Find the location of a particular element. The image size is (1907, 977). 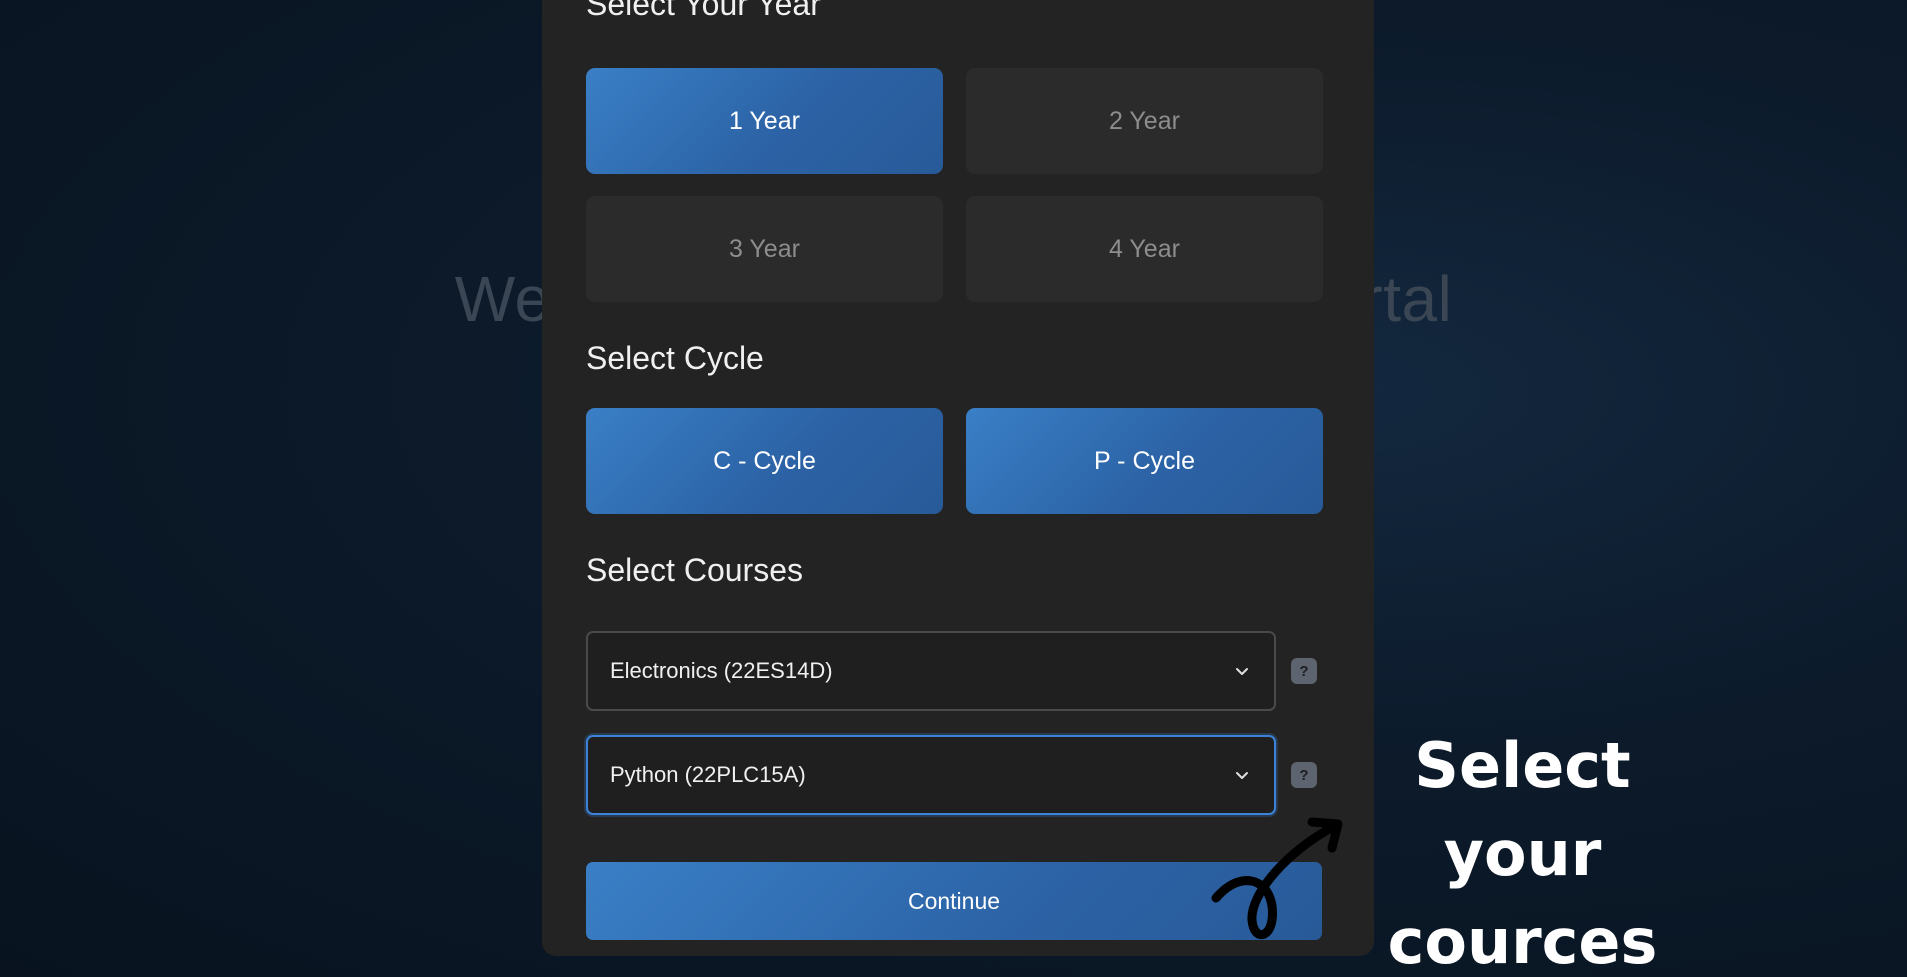

year-option-4: 4 Year is located at coordinates (1144, 249).